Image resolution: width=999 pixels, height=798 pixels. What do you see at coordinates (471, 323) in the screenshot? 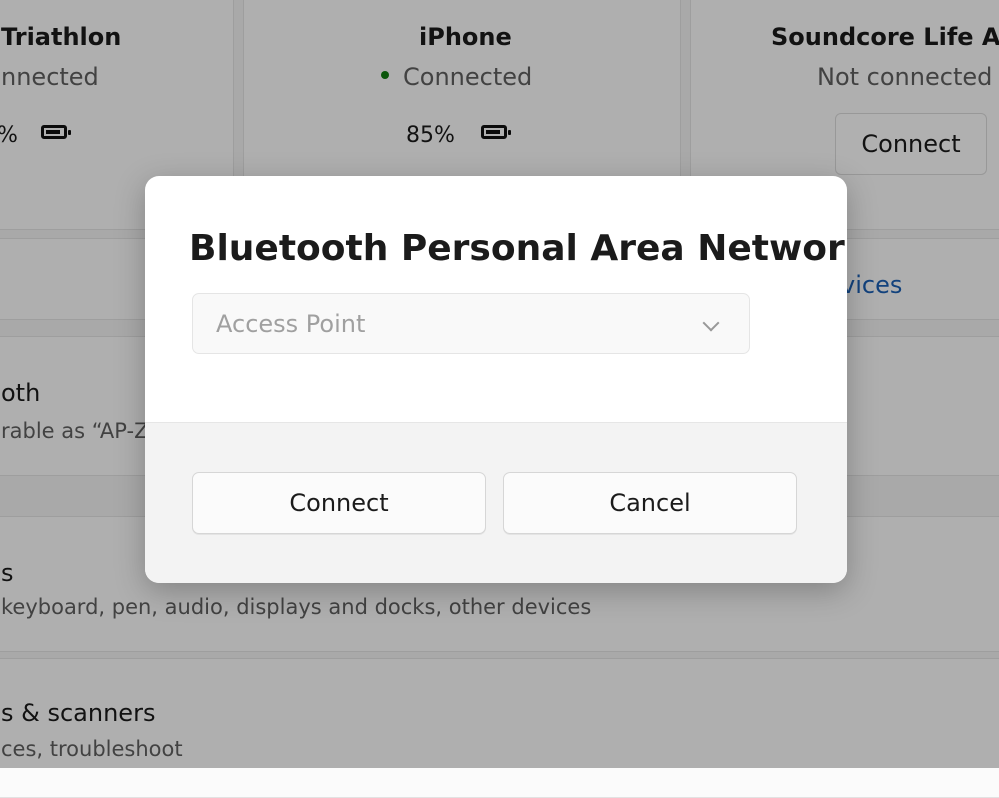
I see `access-point-dropdown: Access Point` at bounding box center [471, 323].